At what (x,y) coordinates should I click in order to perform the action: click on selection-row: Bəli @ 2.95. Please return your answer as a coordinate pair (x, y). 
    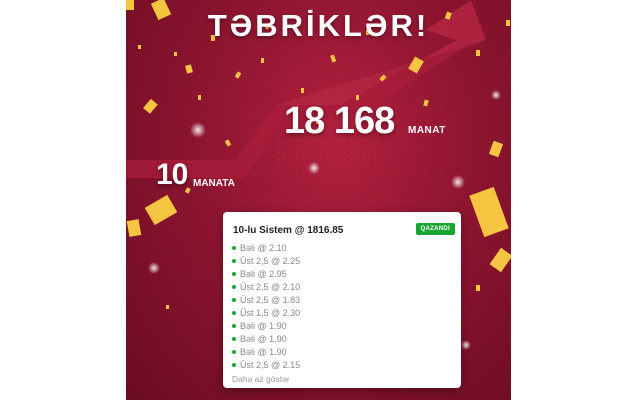
    Looking at the image, I should click on (259, 273).